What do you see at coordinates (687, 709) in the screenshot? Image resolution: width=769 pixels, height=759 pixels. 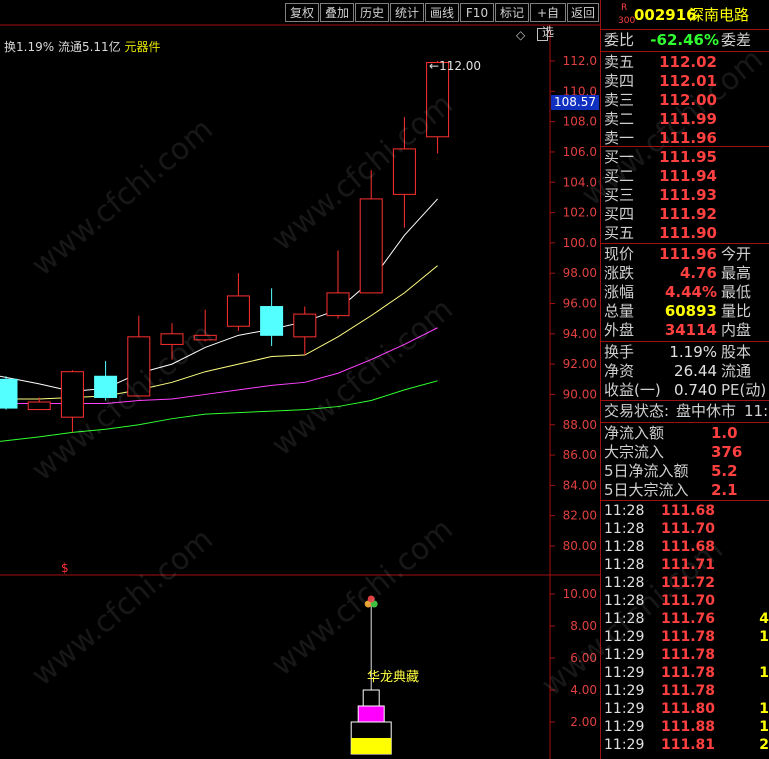 I see `tick-price: 111.80` at bounding box center [687, 709].